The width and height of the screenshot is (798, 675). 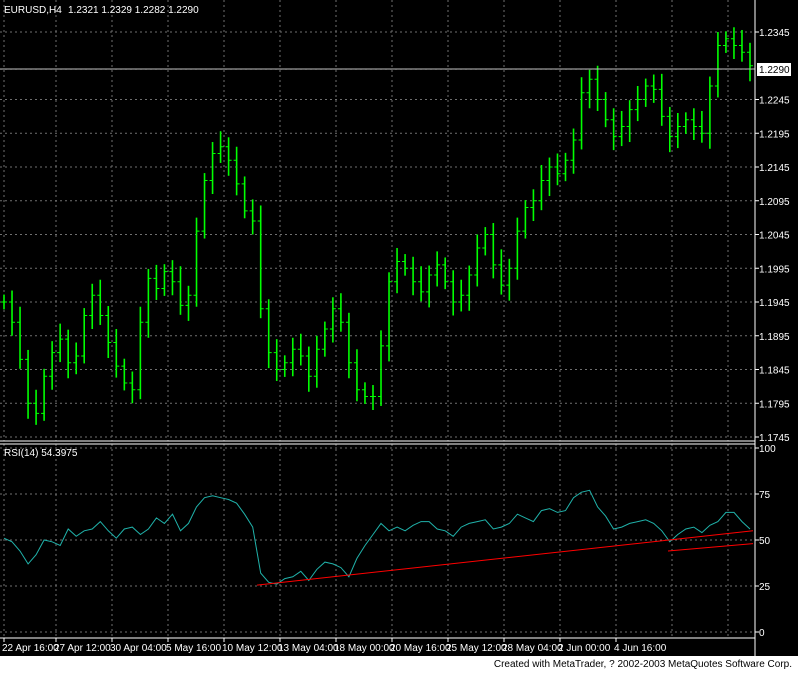 I want to click on symbol-header: EURUSD,H4, so click(x=33, y=10).